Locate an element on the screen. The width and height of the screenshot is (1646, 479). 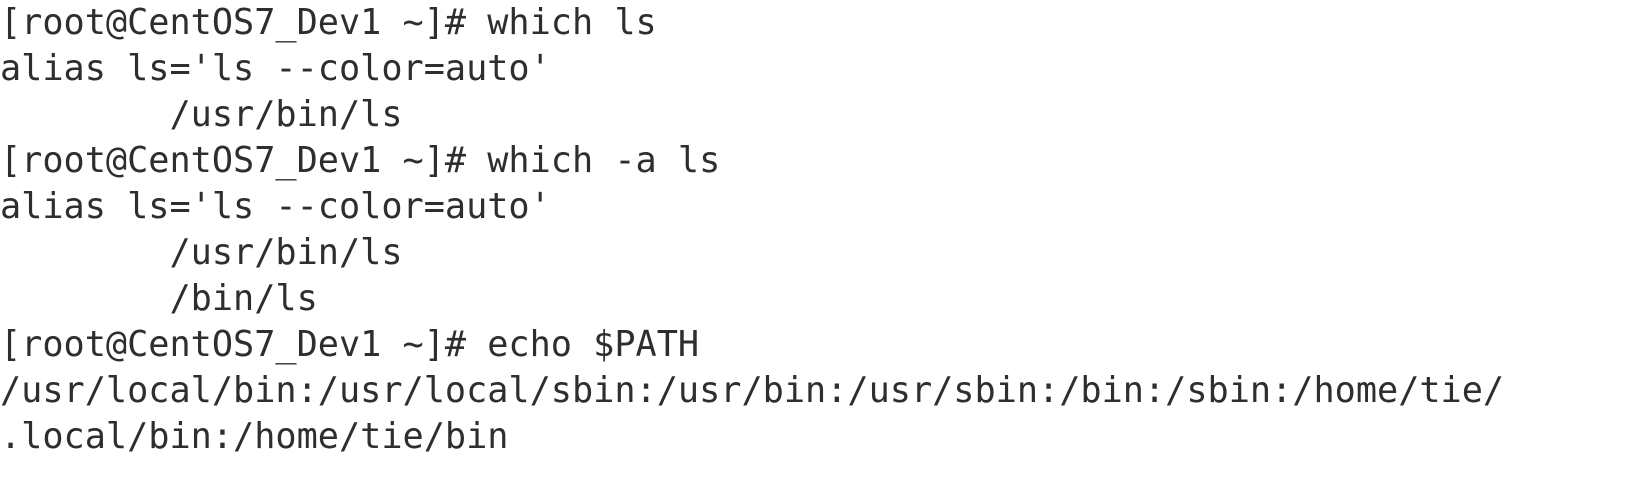
terminal-prompt-line: [root@CentOS7_Dev1 ~]# echo $PATH is located at coordinates (350, 344).